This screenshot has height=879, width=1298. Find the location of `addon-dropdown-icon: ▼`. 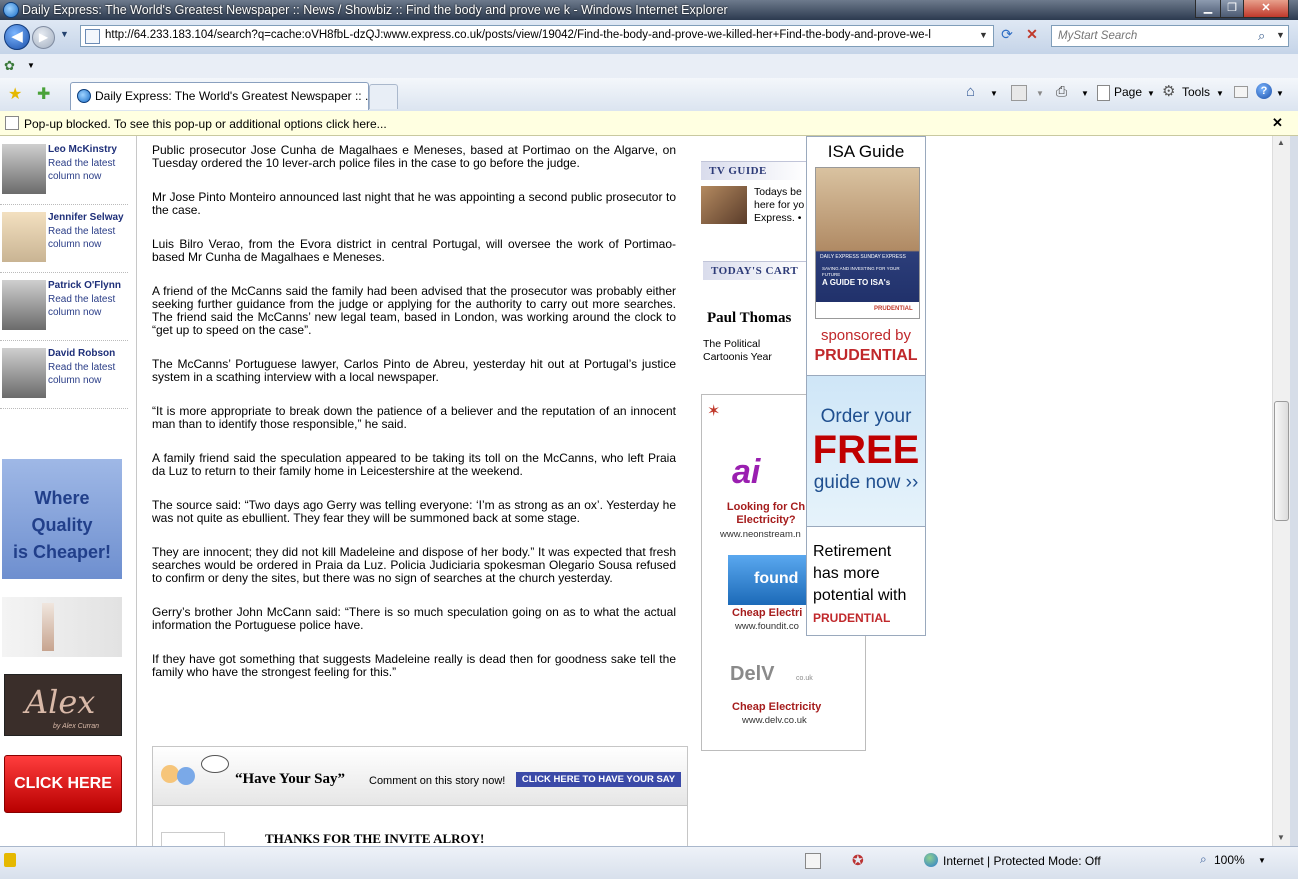

addon-dropdown-icon: ▼ is located at coordinates (31, 65).